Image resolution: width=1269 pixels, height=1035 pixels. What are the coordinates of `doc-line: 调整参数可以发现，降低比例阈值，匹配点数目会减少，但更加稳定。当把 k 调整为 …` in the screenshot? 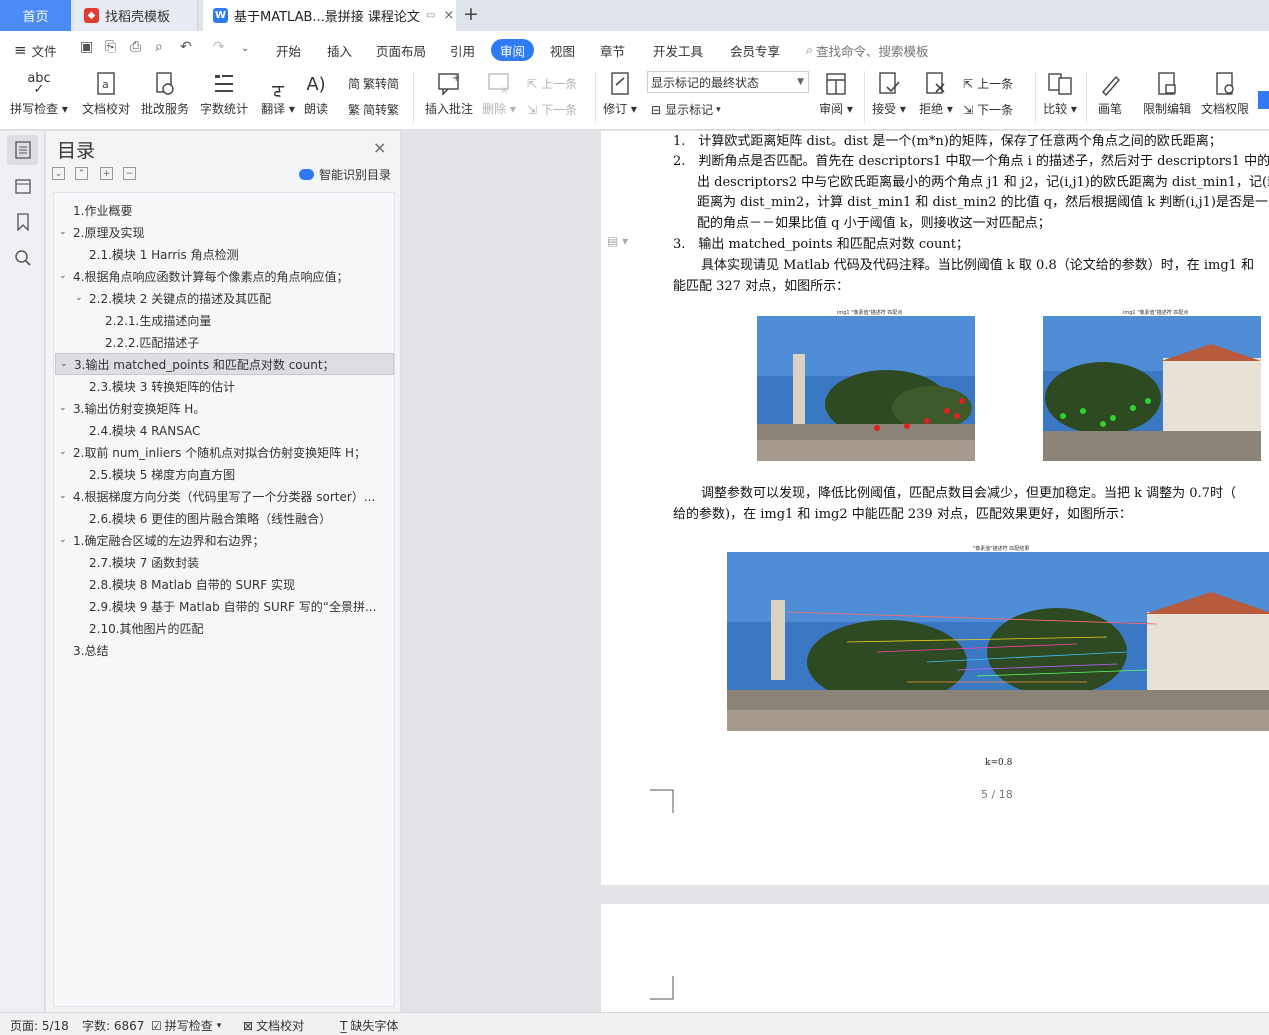 It's located at (968, 493).